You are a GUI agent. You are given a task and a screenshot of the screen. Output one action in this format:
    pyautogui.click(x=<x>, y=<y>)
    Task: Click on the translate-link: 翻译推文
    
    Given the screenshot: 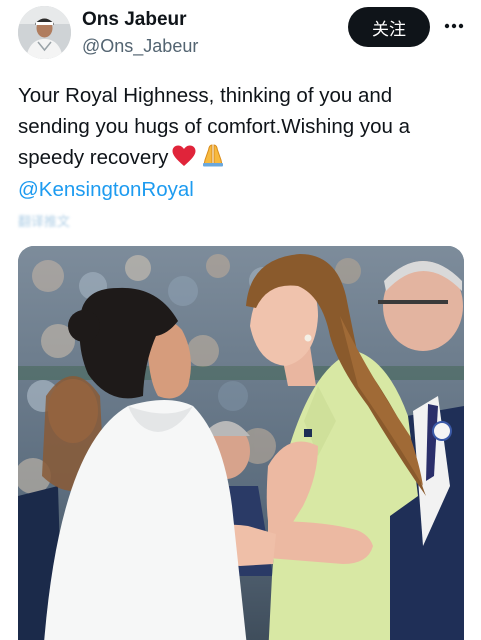 What is the action you would take?
    pyautogui.click(x=44, y=220)
    